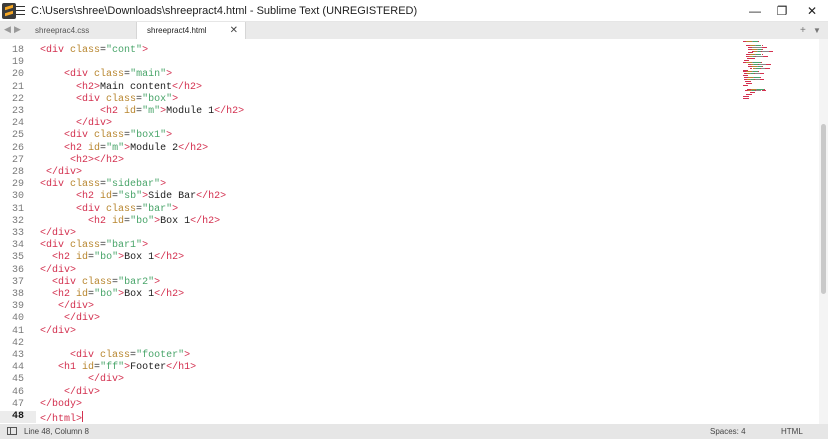  What do you see at coordinates (17, 307) in the screenshot?
I see `line-number: 39` at bounding box center [17, 307].